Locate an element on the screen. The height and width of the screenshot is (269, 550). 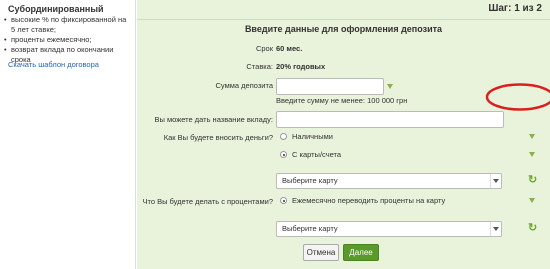
interest-label: Что Вы будете делать с процентами? is located at coordinates (207, 201).